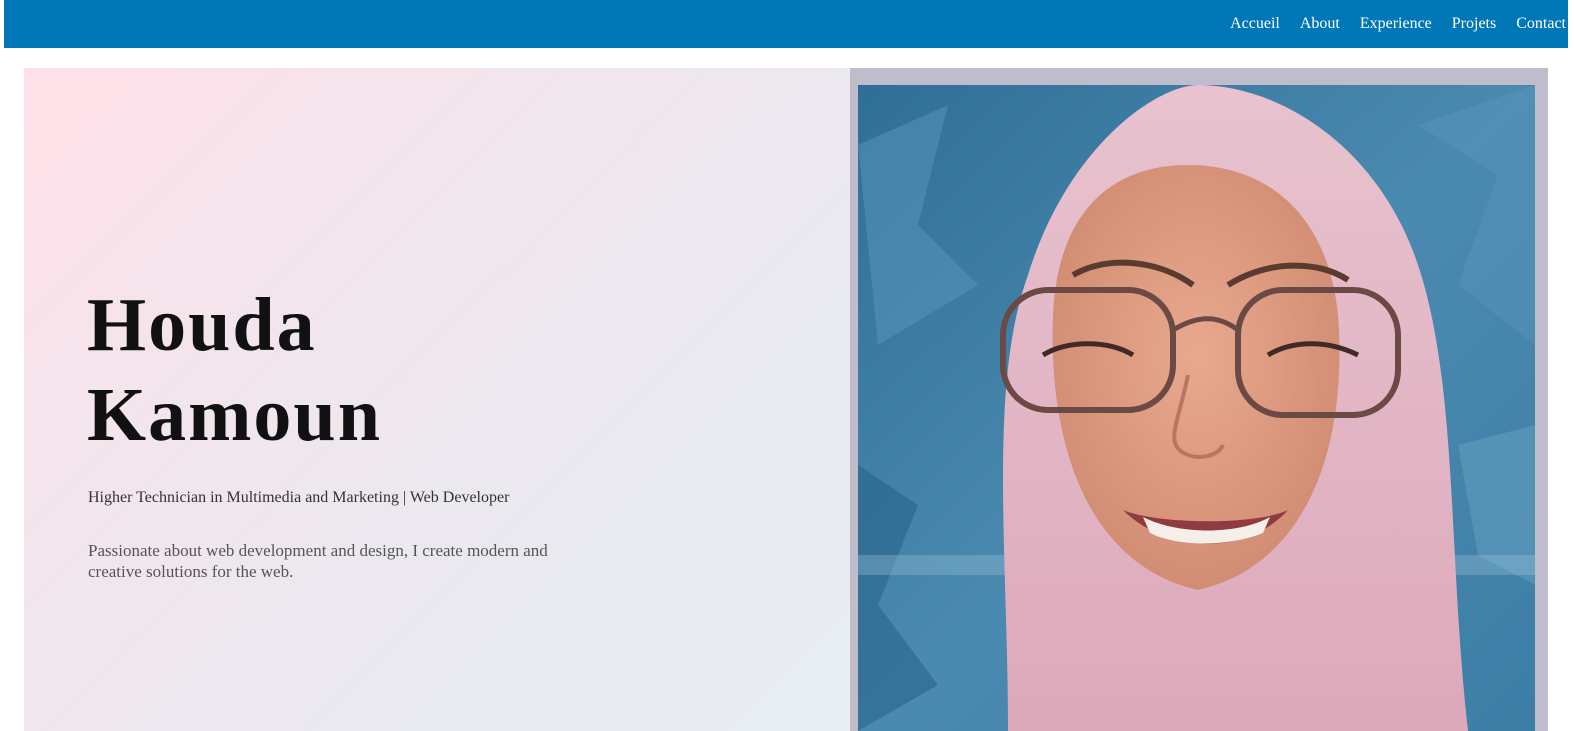  I want to click on hero-name: Houda Kamoun, so click(234, 370).